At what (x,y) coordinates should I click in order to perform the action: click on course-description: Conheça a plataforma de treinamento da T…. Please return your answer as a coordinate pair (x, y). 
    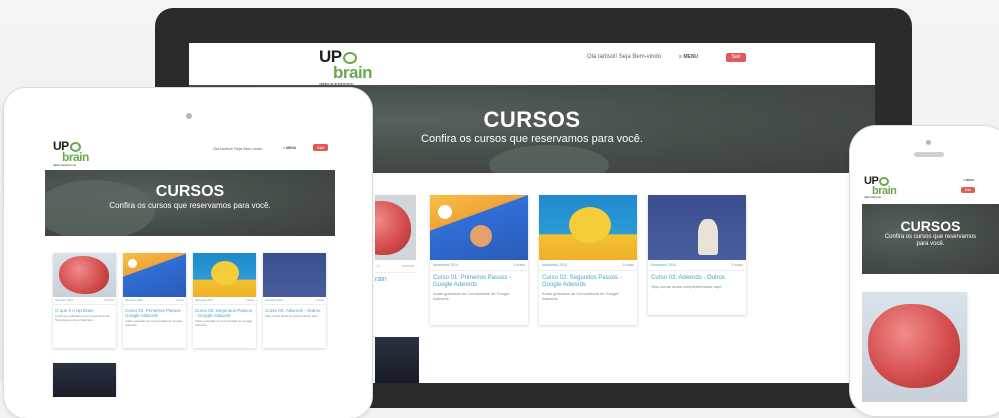
    Looking at the image, I should click on (82, 318).